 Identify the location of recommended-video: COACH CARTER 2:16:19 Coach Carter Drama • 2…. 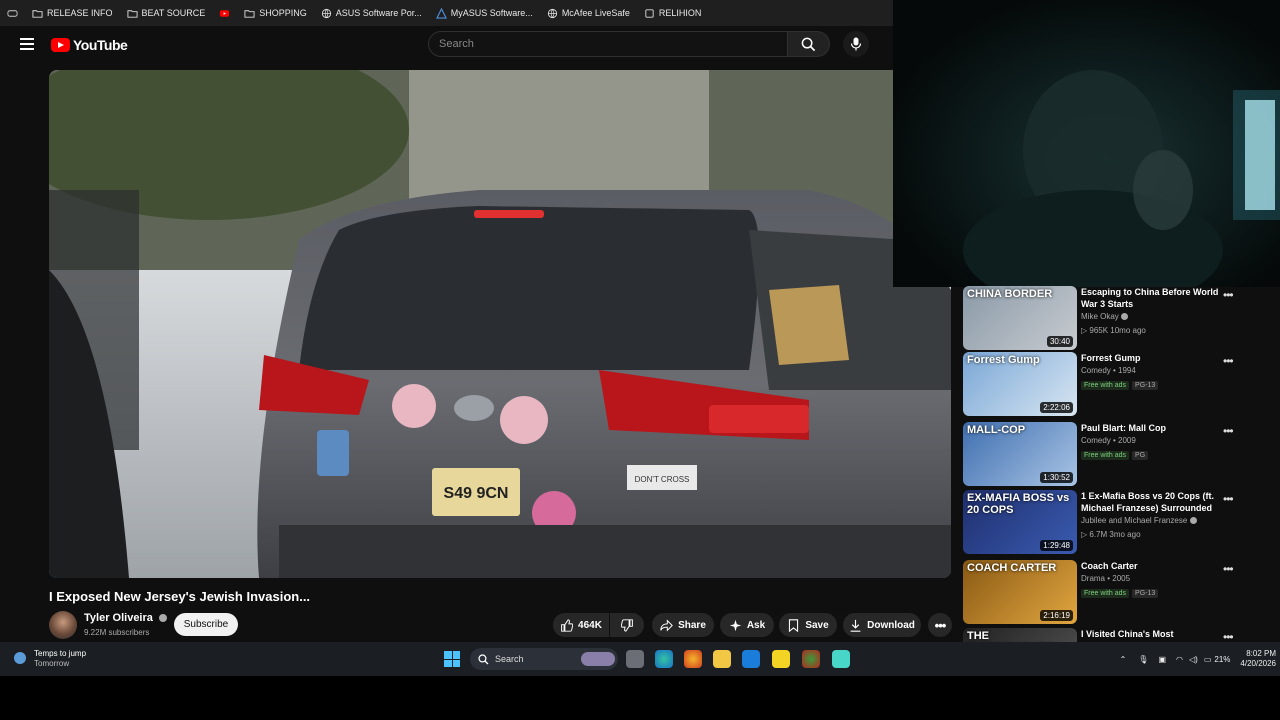
(1113, 593).